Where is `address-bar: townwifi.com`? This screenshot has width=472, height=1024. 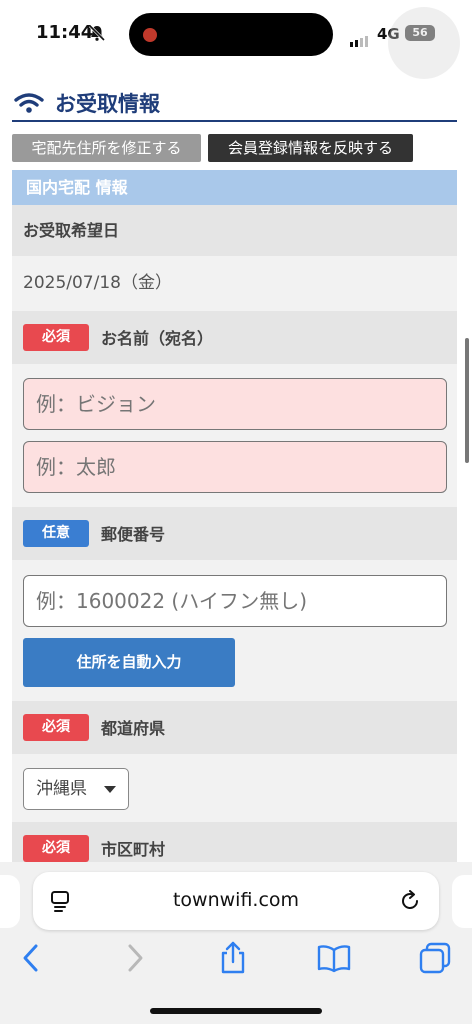 address-bar: townwifi.com is located at coordinates (236, 901).